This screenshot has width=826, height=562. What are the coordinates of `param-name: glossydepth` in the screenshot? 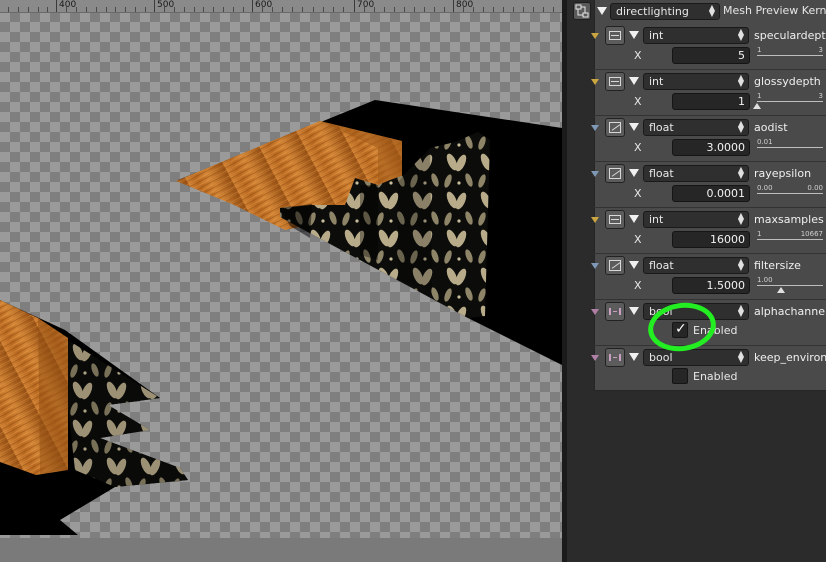 It's located at (787, 81).